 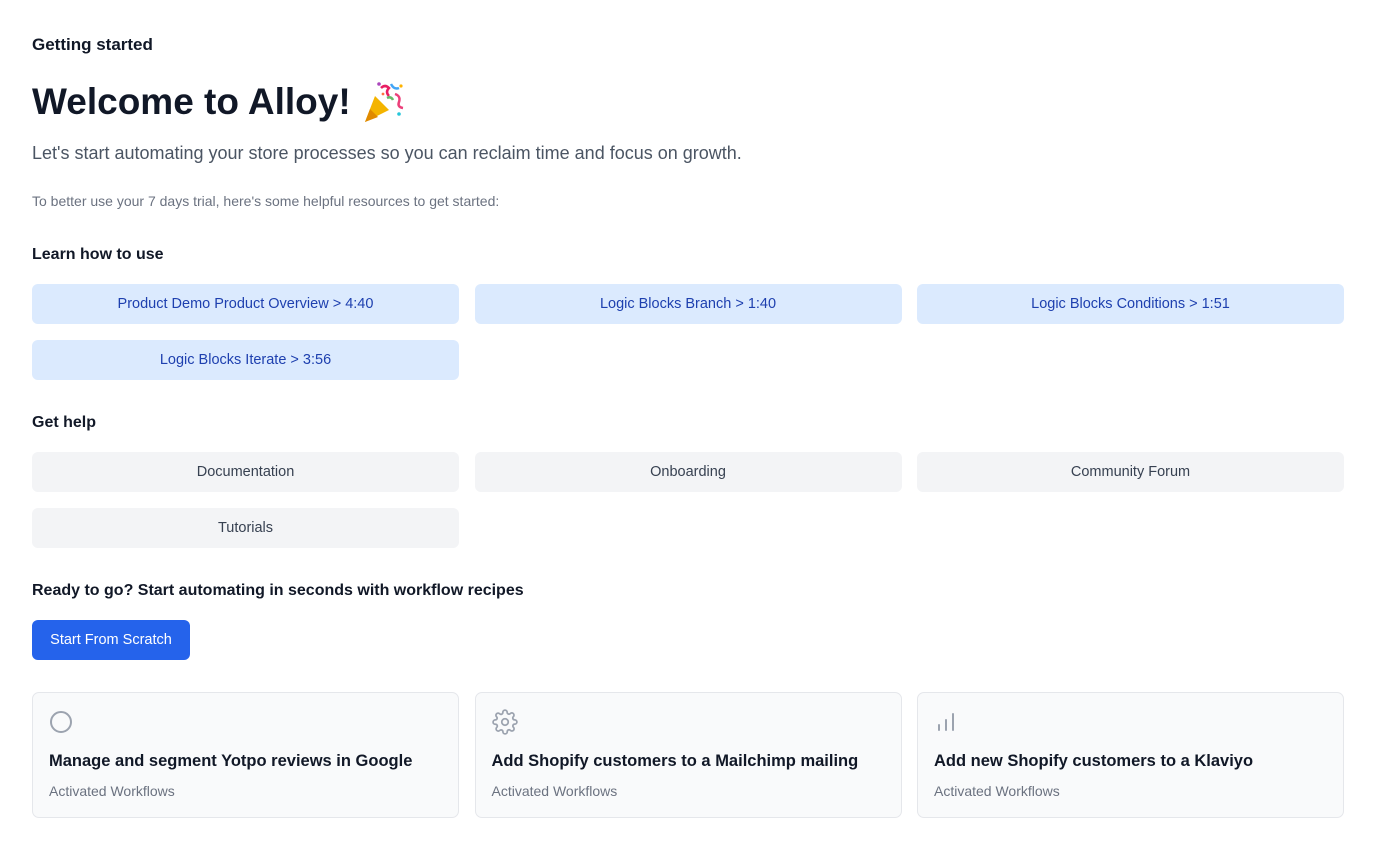 What do you see at coordinates (64, 422) in the screenshot?
I see `help-section-title: Get help` at bounding box center [64, 422].